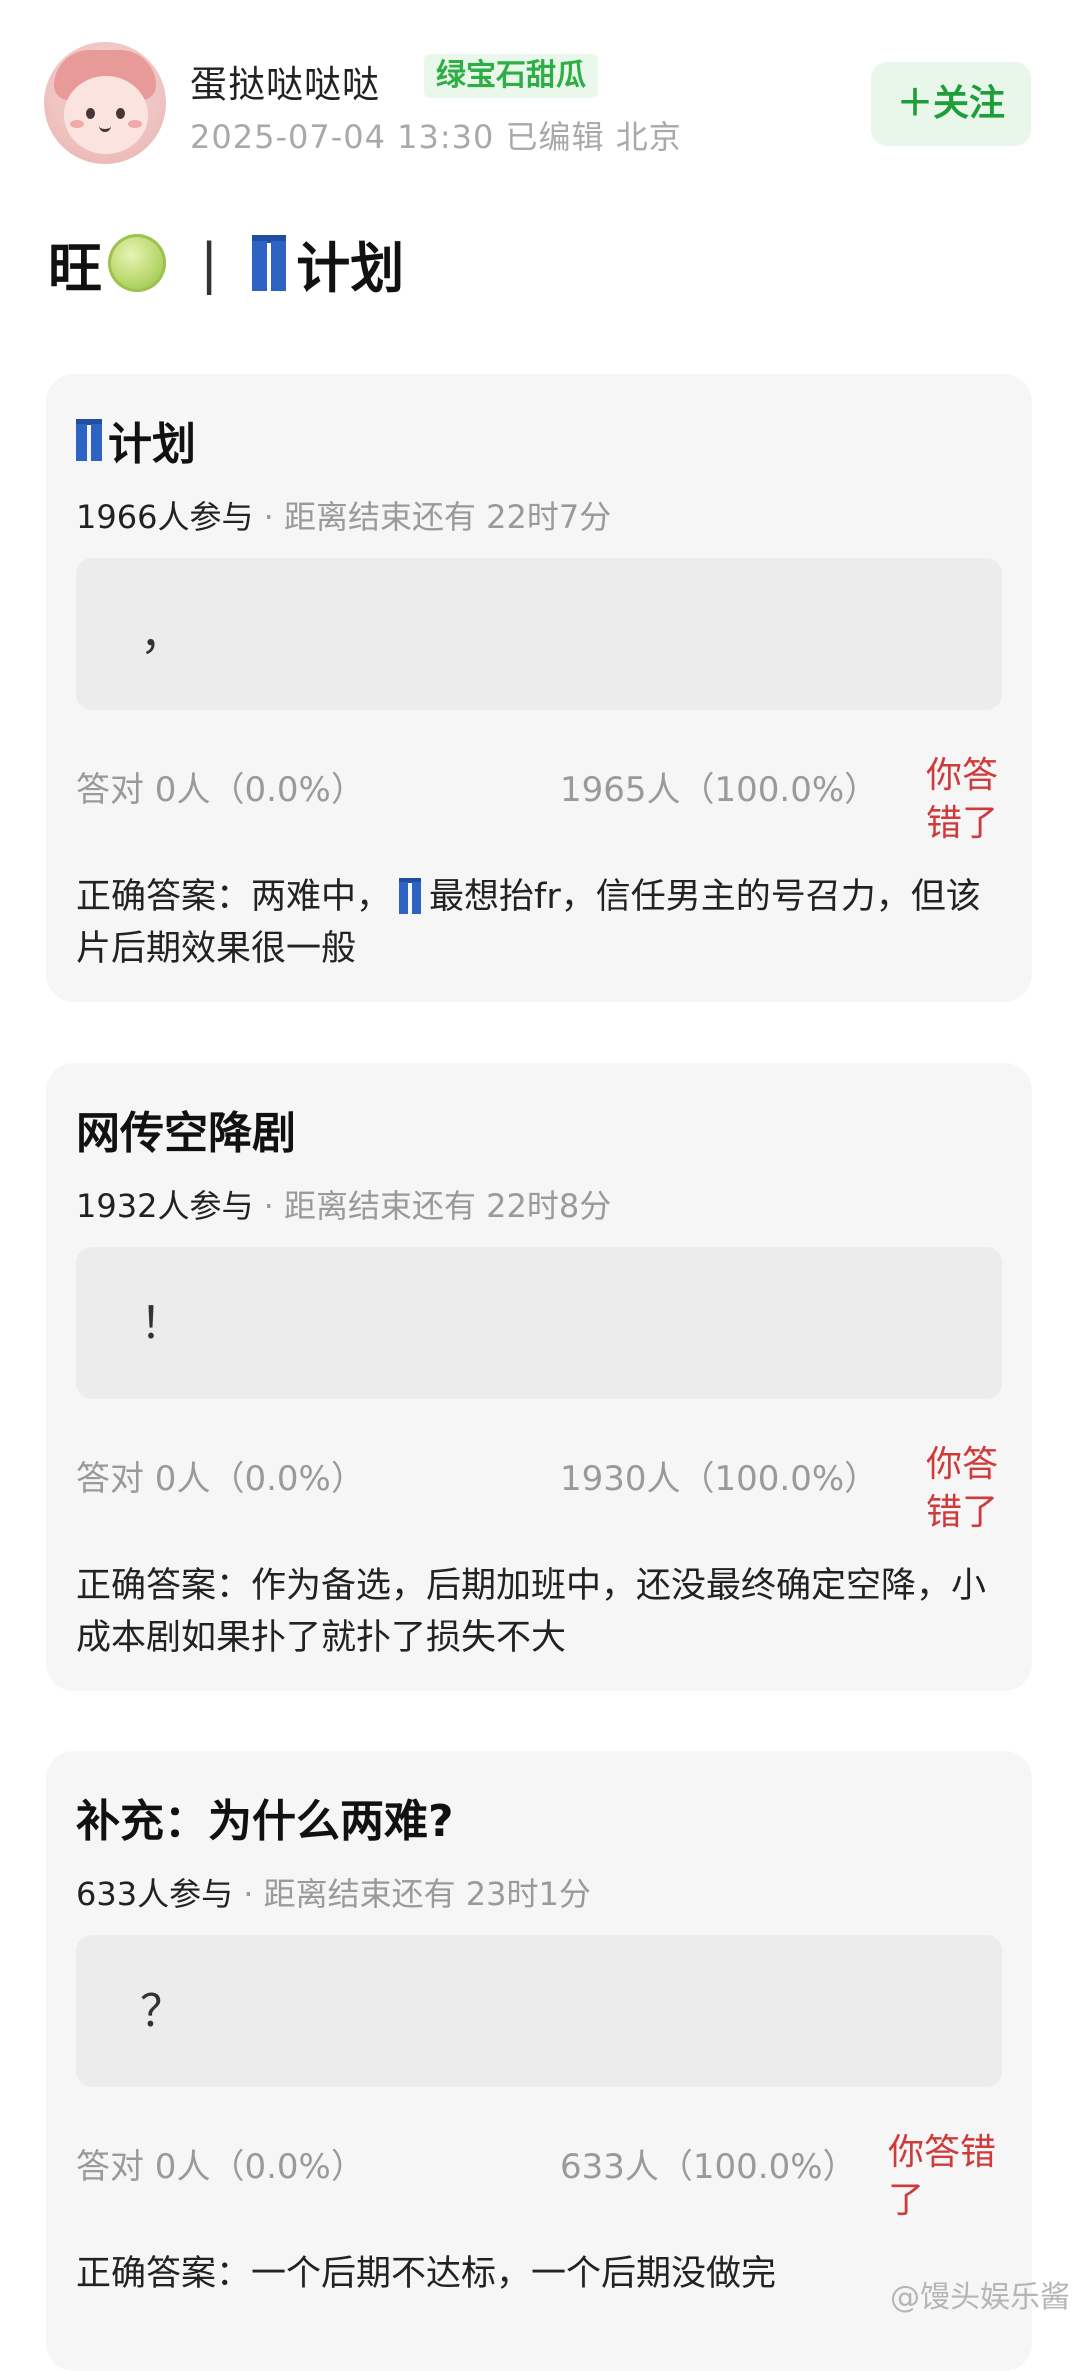 The image size is (1076, 2371). What do you see at coordinates (137, 263) in the screenshot?
I see `melon-icon` at bounding box center [137, 263].